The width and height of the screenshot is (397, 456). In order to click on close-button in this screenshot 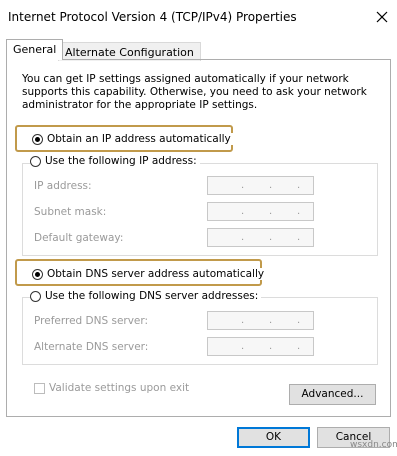, I will do `click(382, 17)`.